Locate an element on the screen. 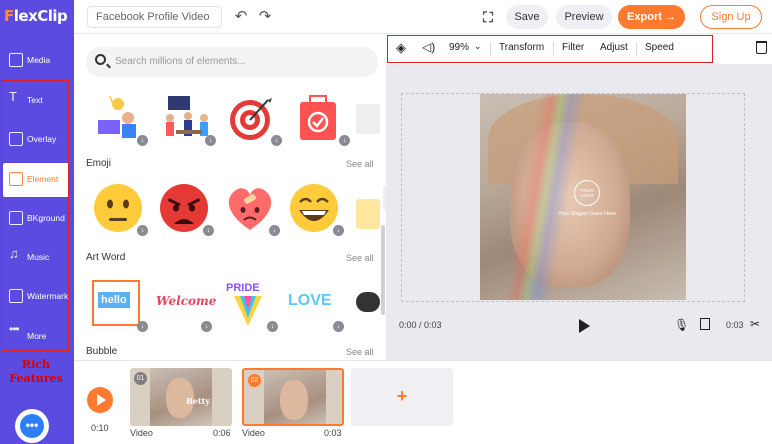 The height and width of the screenshot is (444, 772). add-clip-button: + is located at coordinates (402, 397).